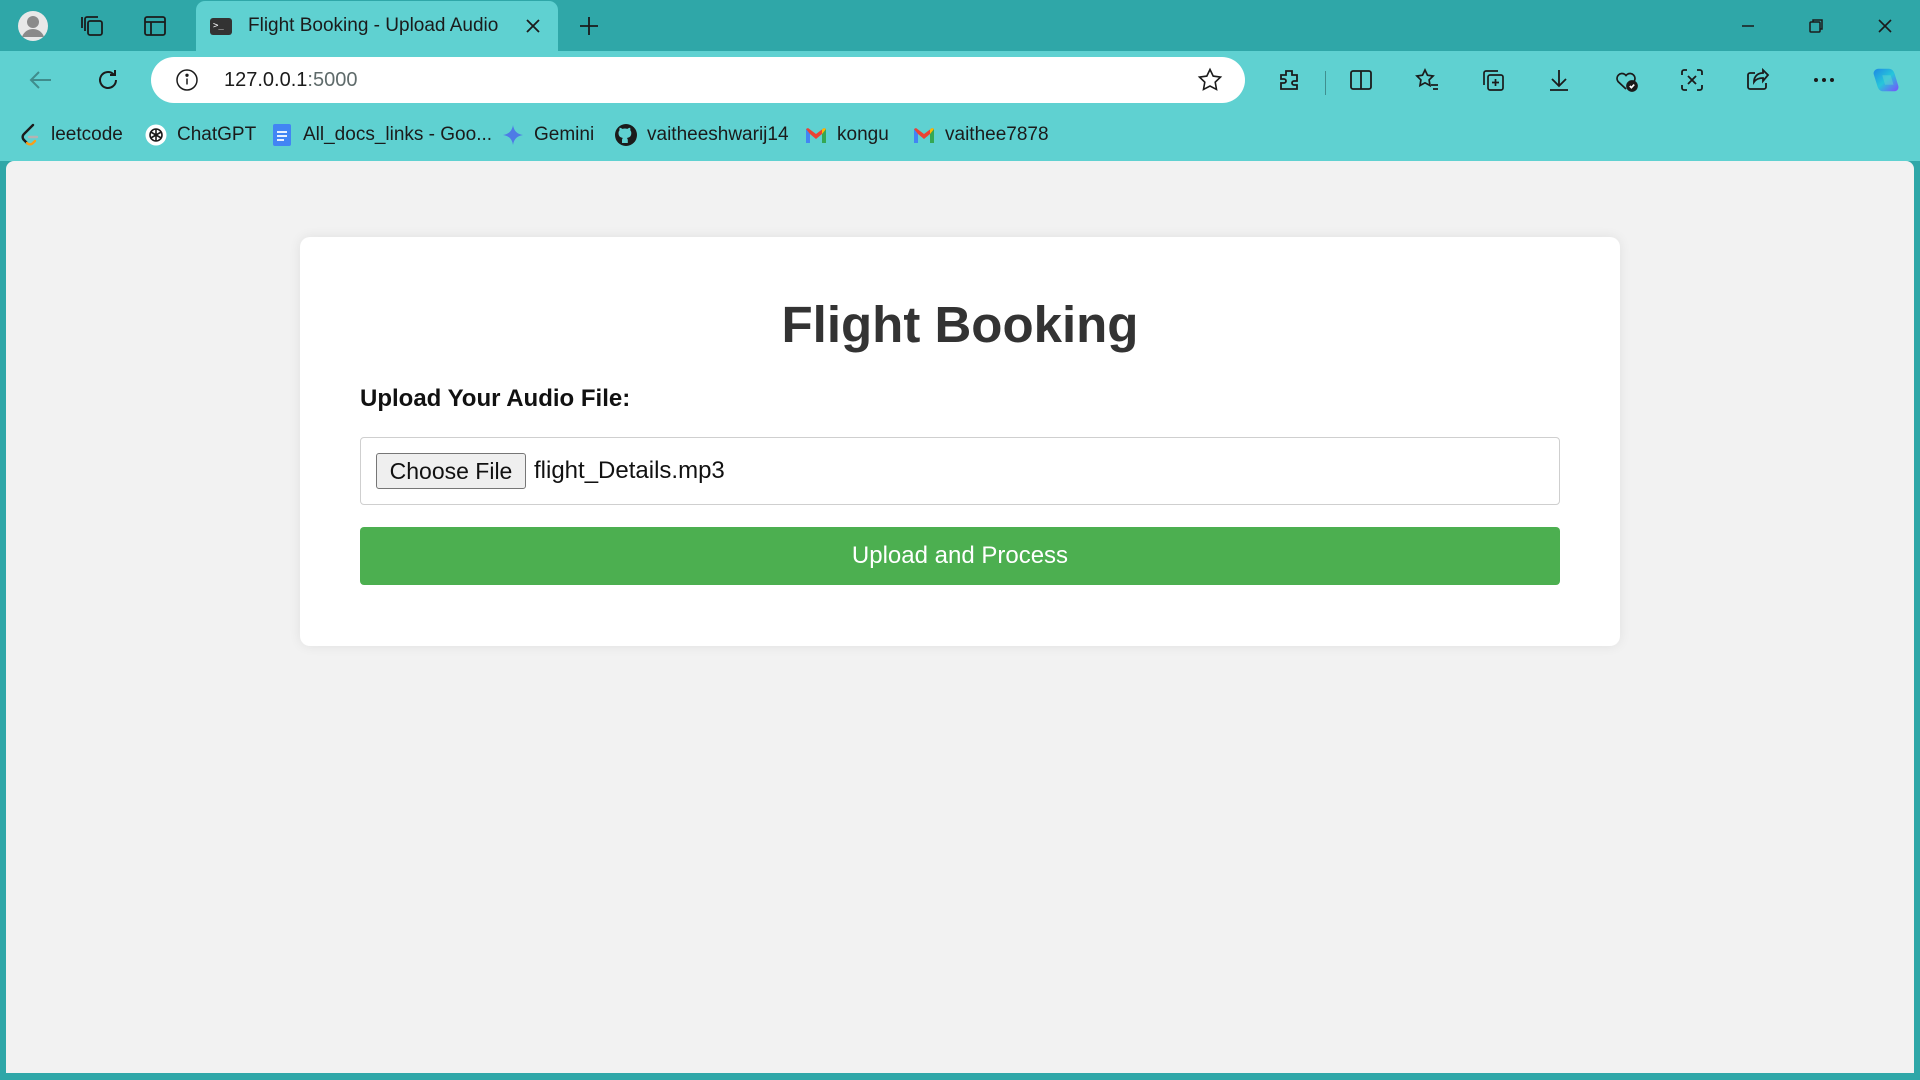  I want to click on chatgpt-icon, so click(156, 135).